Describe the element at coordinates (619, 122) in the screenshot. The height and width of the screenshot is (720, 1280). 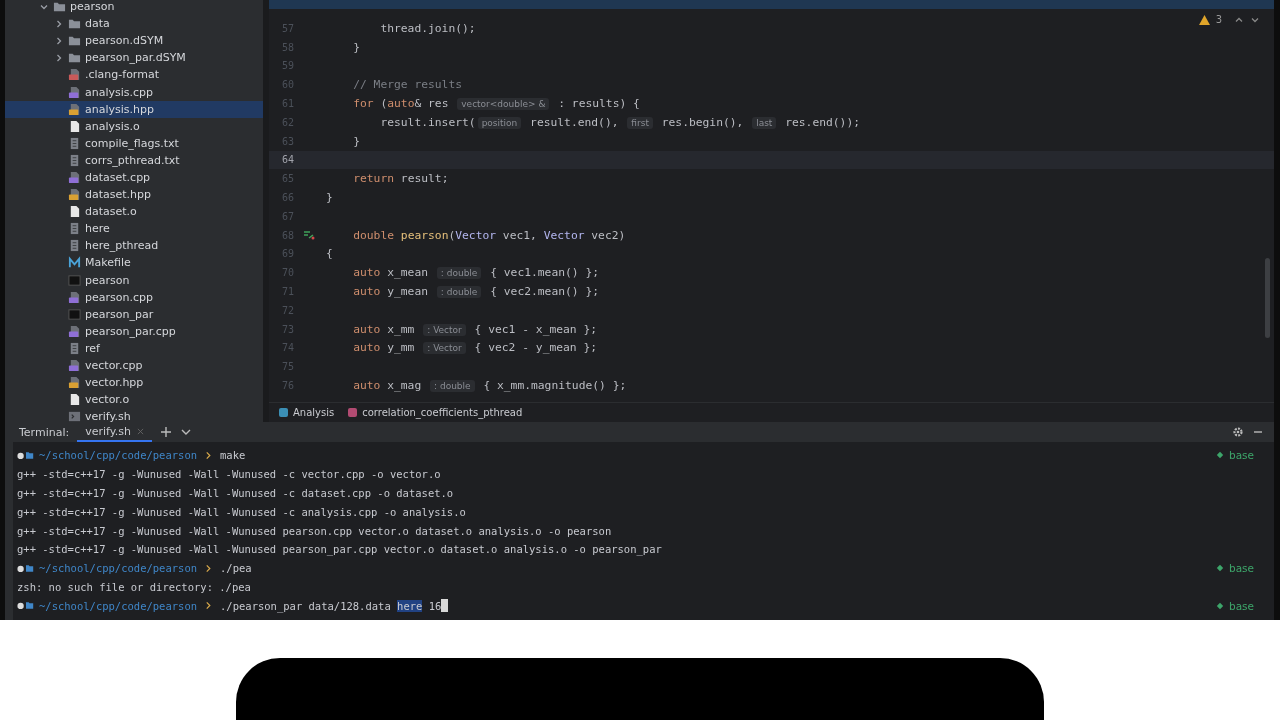
I see `code-line: result.insert( position result.end(), first res.begin(), last res.end());` at that location.